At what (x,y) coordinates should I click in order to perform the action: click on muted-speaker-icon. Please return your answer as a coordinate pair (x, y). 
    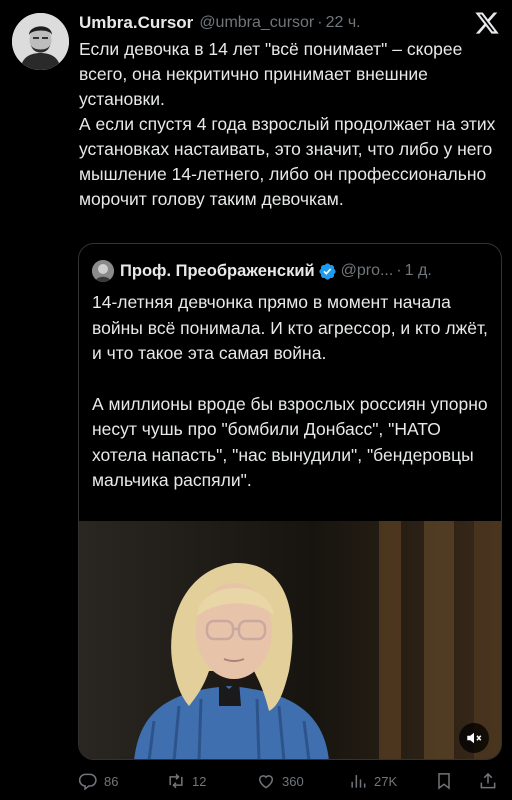
    Looking at the image, I should click on (474, 738).